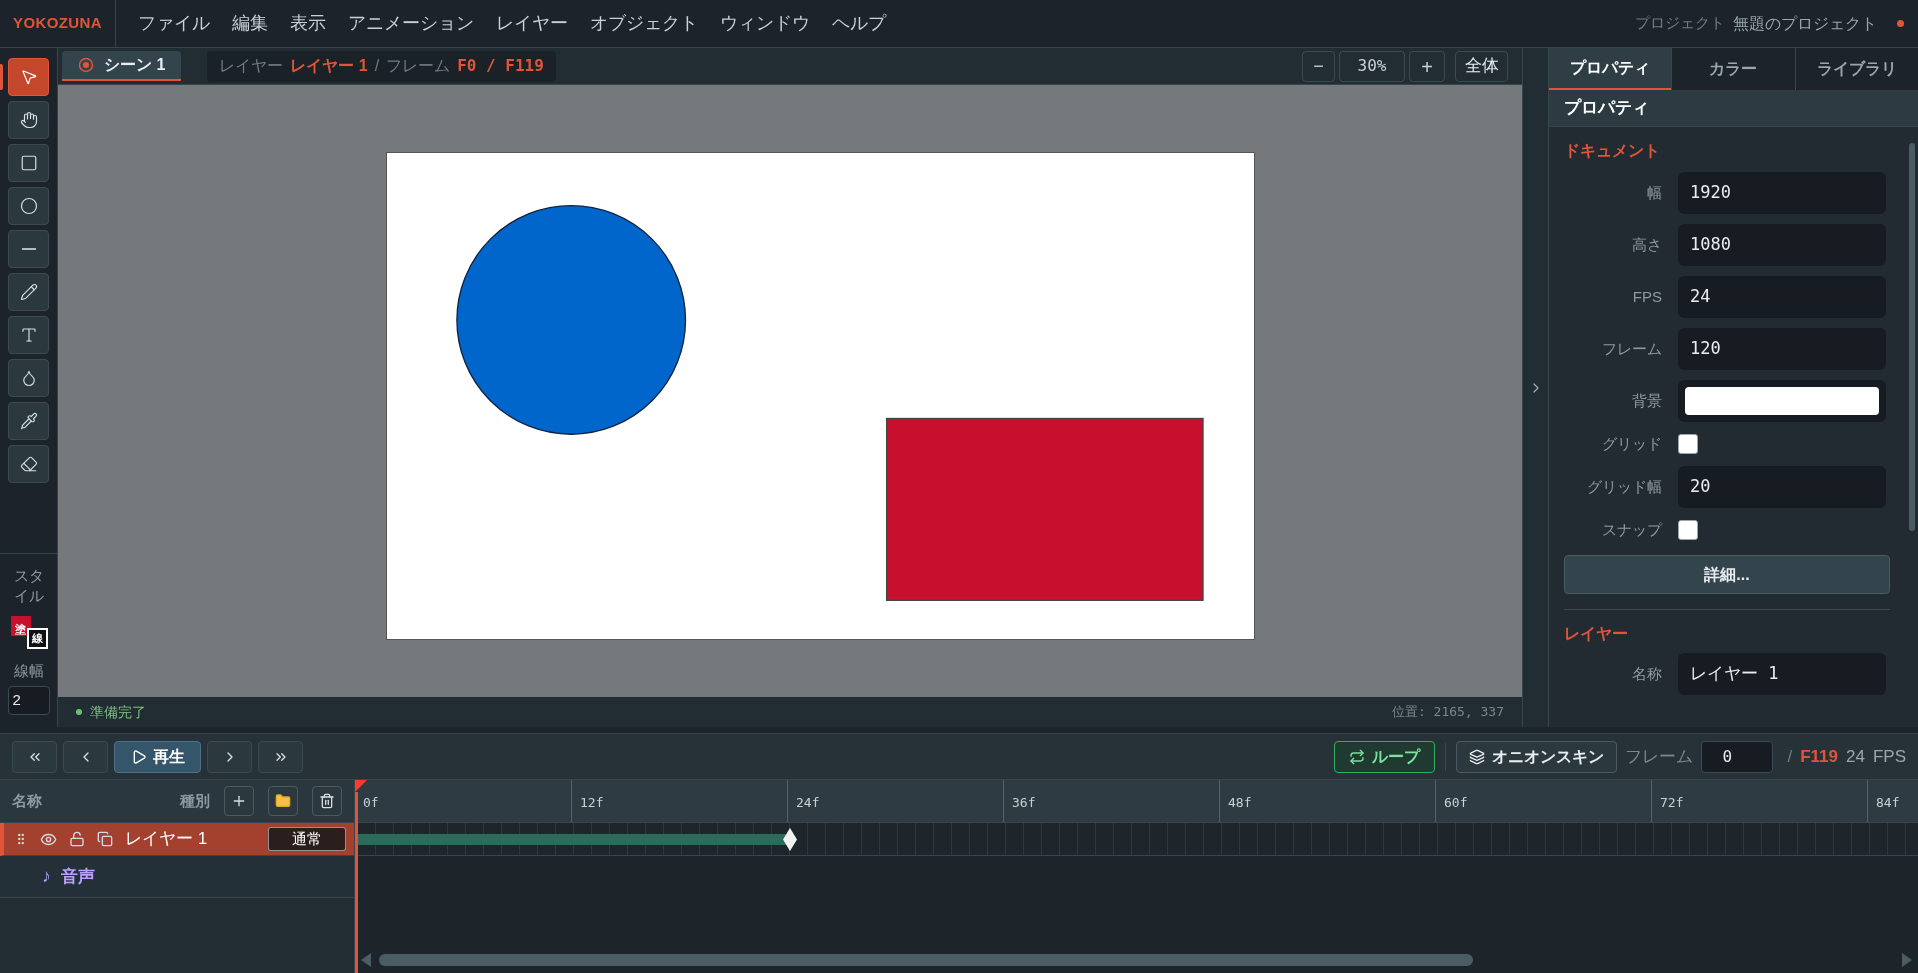 The height and width of the screenshot is (973, 1918). Describe the element at coordinates (1805, 23) in the screenshot. I see `project-name: 無題のプロジェクト` at that location.